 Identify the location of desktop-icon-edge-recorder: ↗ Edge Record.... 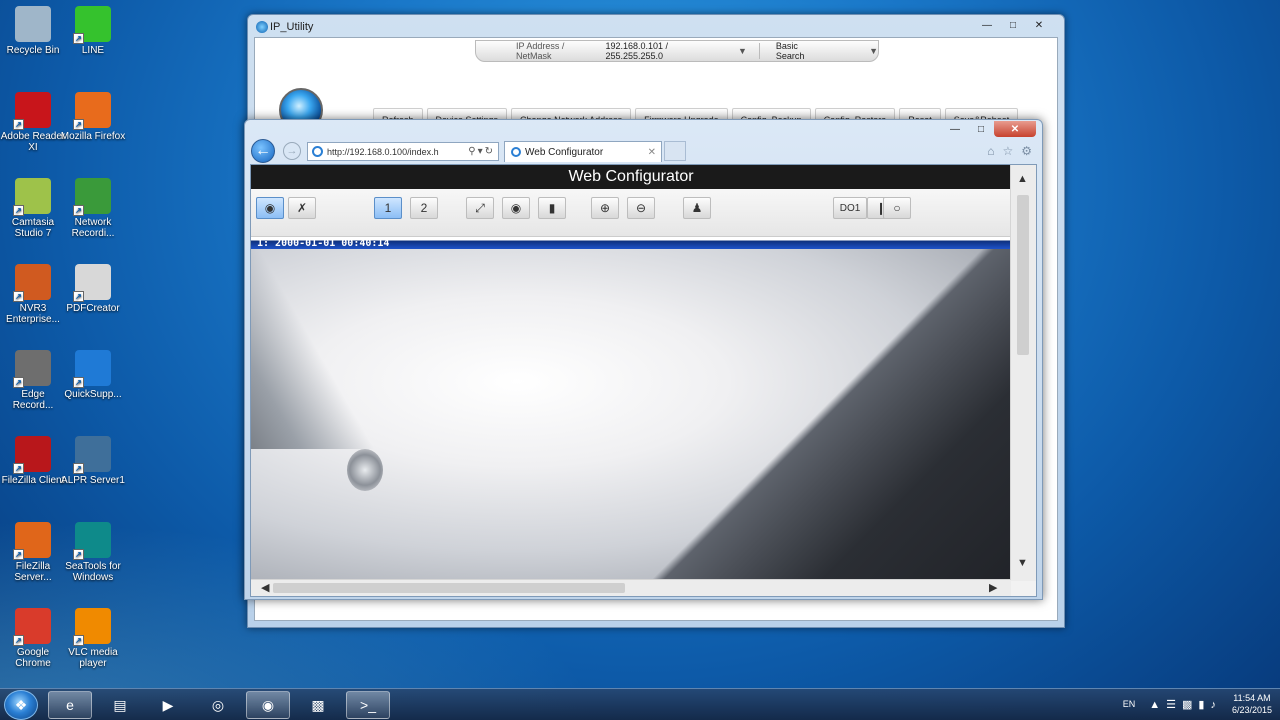
(33, 380).